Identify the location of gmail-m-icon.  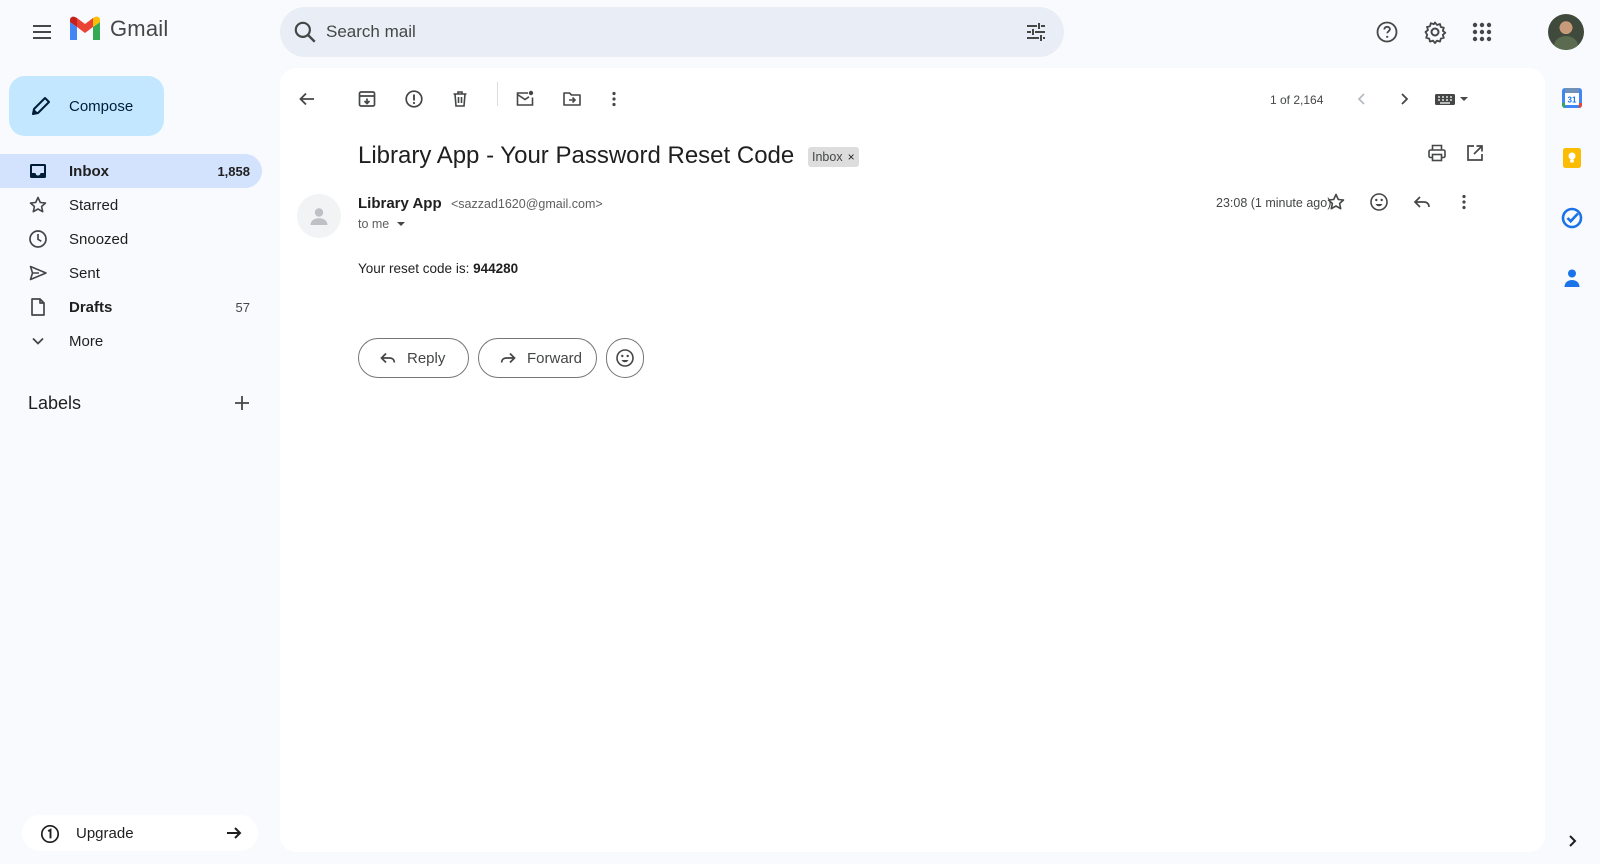
(85, 28).